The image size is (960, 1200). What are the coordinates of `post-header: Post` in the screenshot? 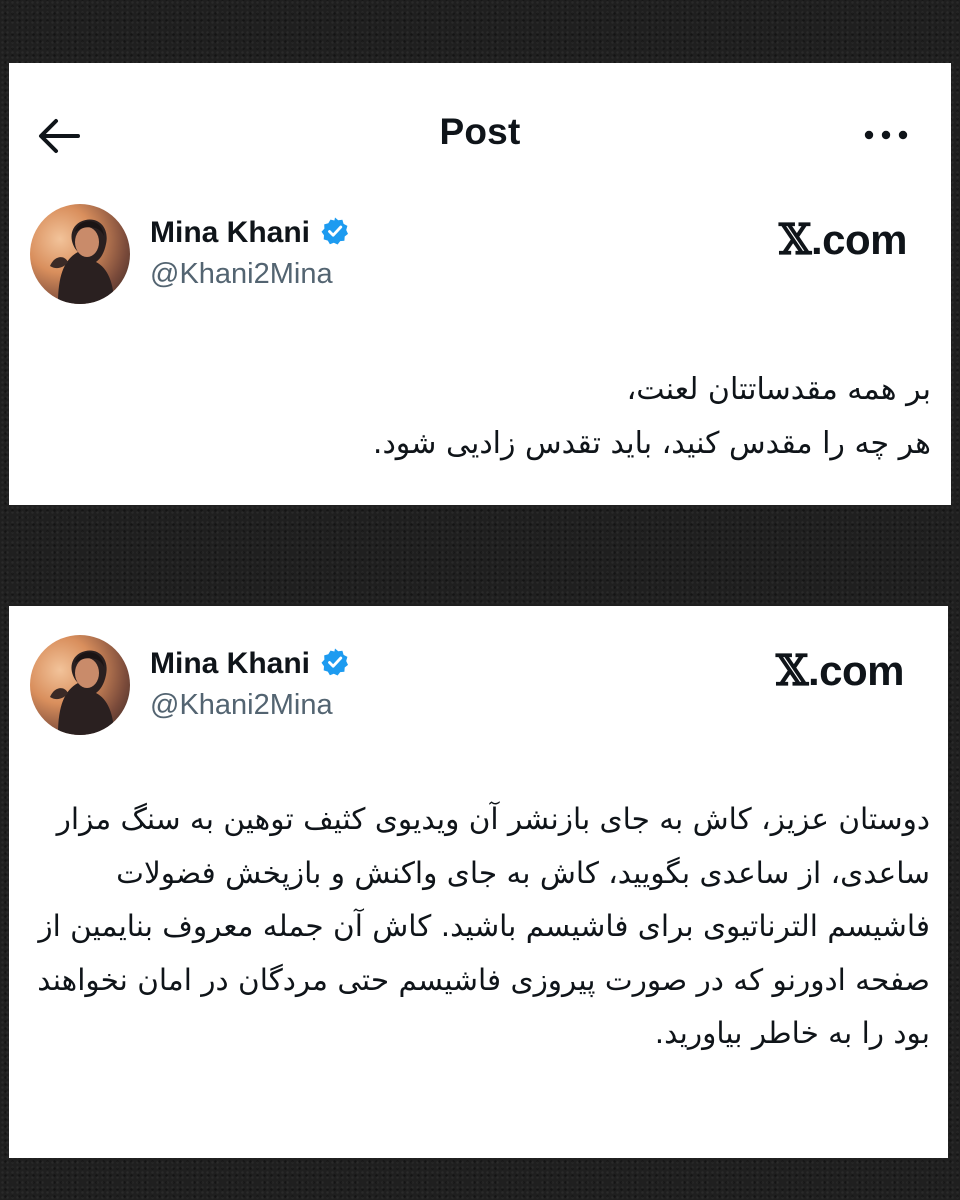 It's located at (480, 133).